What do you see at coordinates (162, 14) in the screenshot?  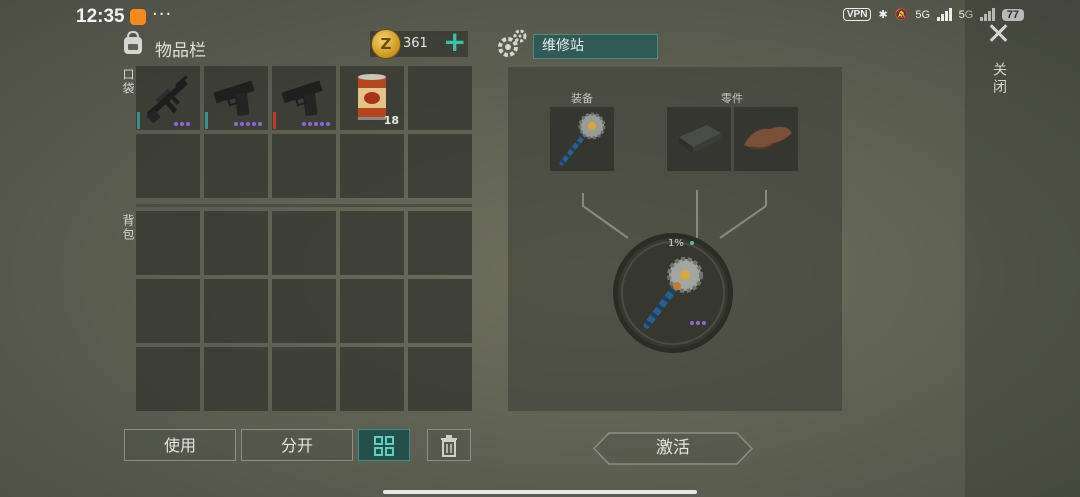 I see `more-notifications-icon: ···` at bounding box center [162, 14].